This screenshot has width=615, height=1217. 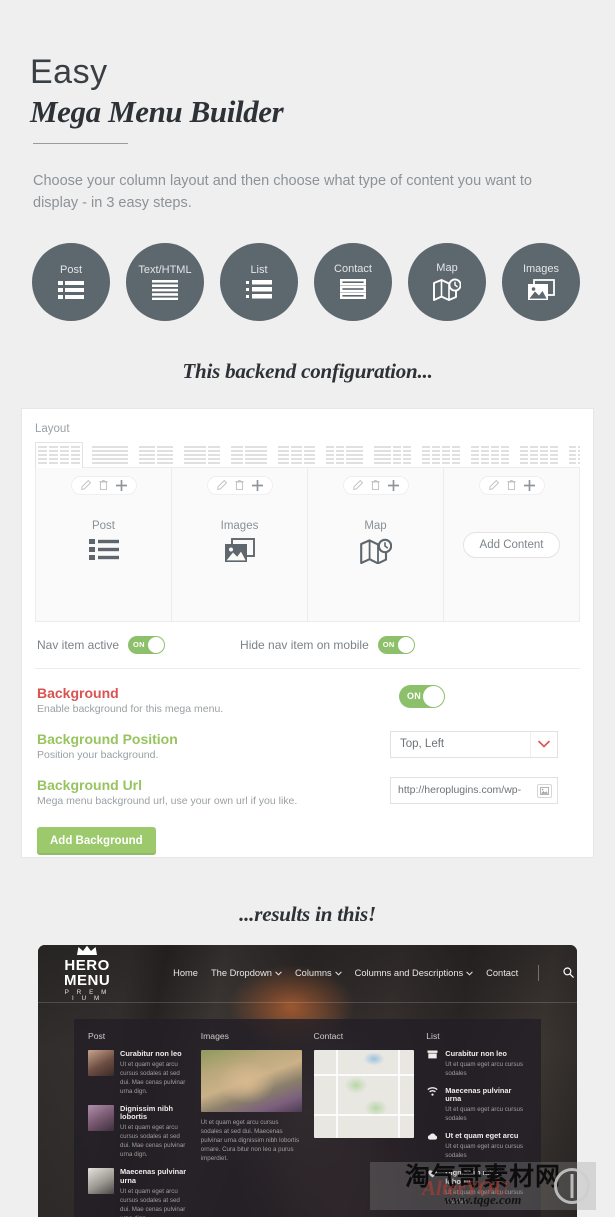 I want to click on setting-title: Background Url, so click(x=90, y=784).